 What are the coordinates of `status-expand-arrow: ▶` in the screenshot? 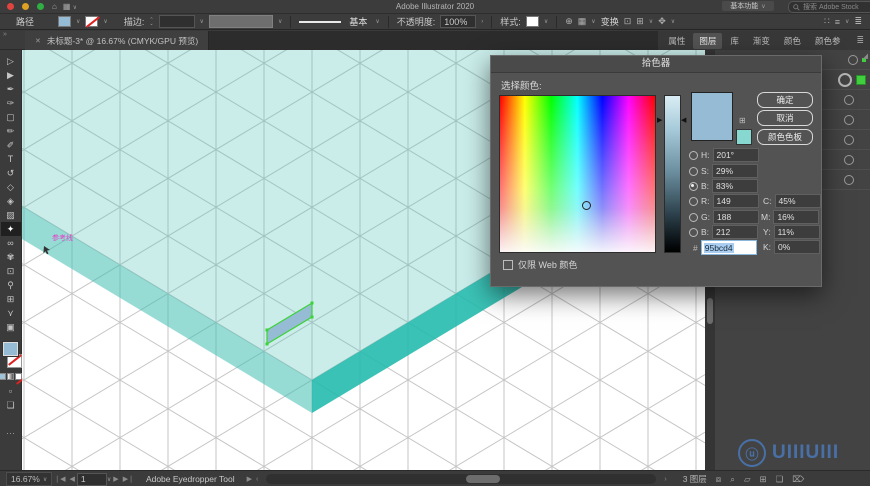 It's located at (249, 479).